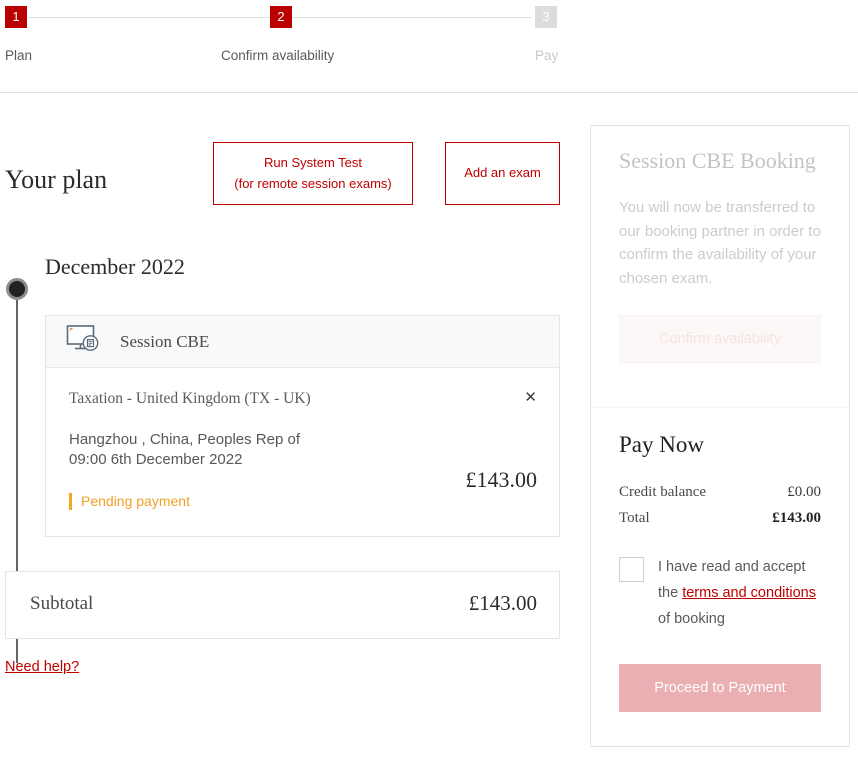 The height and width of the screenshot is (764, 858). I want to click on status-bar, so click(70, 501).